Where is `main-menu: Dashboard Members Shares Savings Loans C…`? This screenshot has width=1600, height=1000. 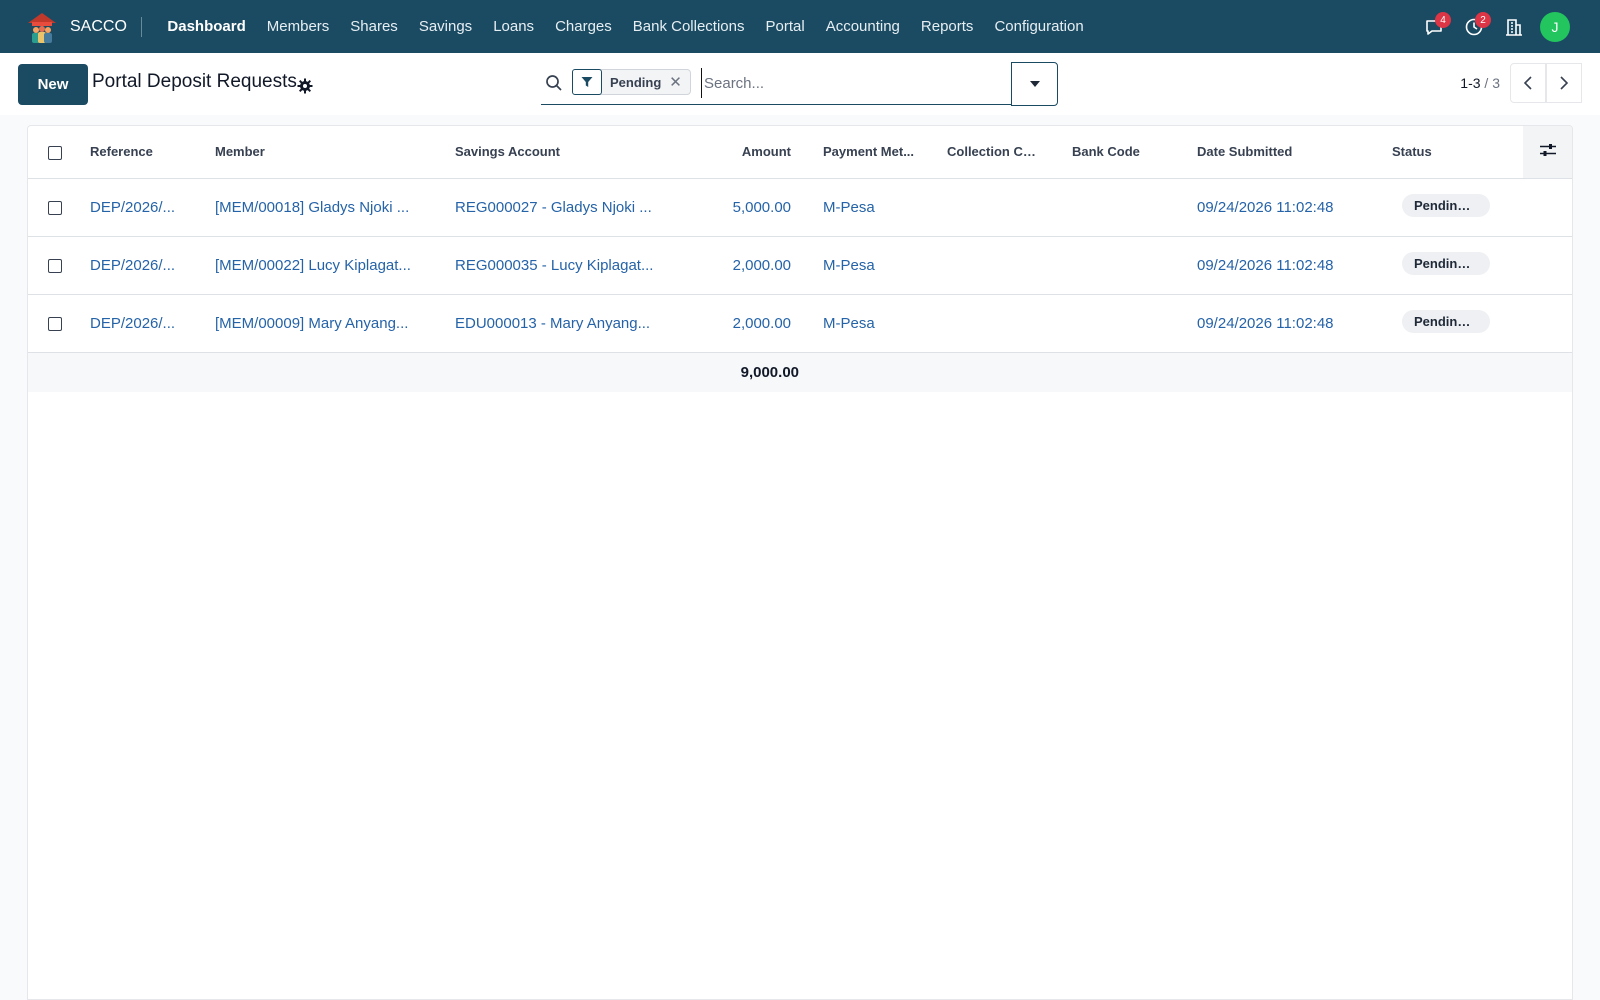 main-menu: Dashboard Members Shares Savings Loans C… is located at coordinates (625, 26).